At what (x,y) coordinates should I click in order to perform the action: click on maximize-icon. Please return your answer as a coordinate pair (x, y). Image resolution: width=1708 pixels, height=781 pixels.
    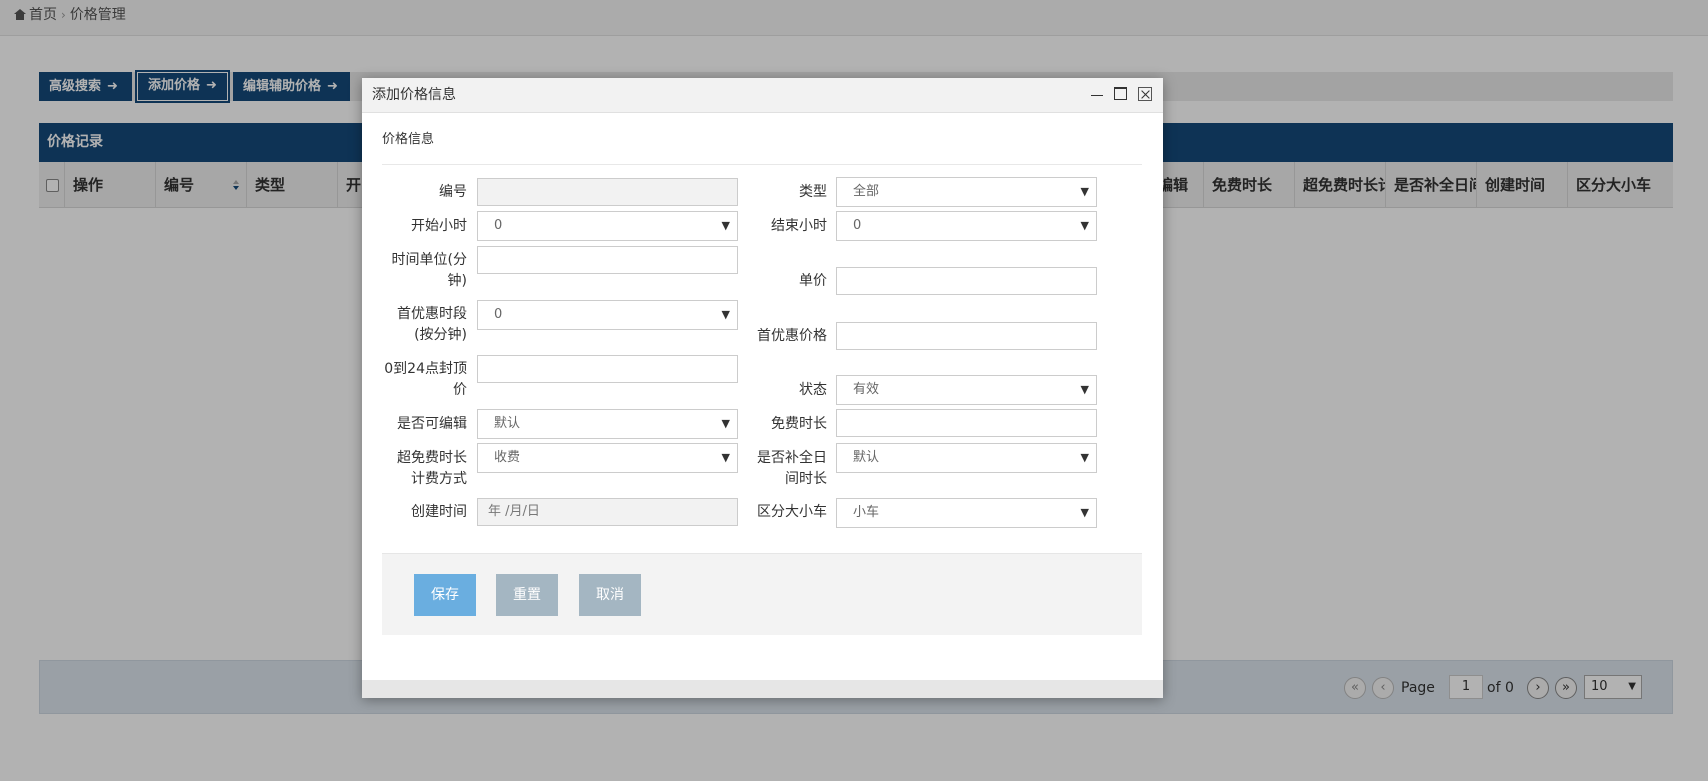
    Looking at the image, I should click on (1120, 93).